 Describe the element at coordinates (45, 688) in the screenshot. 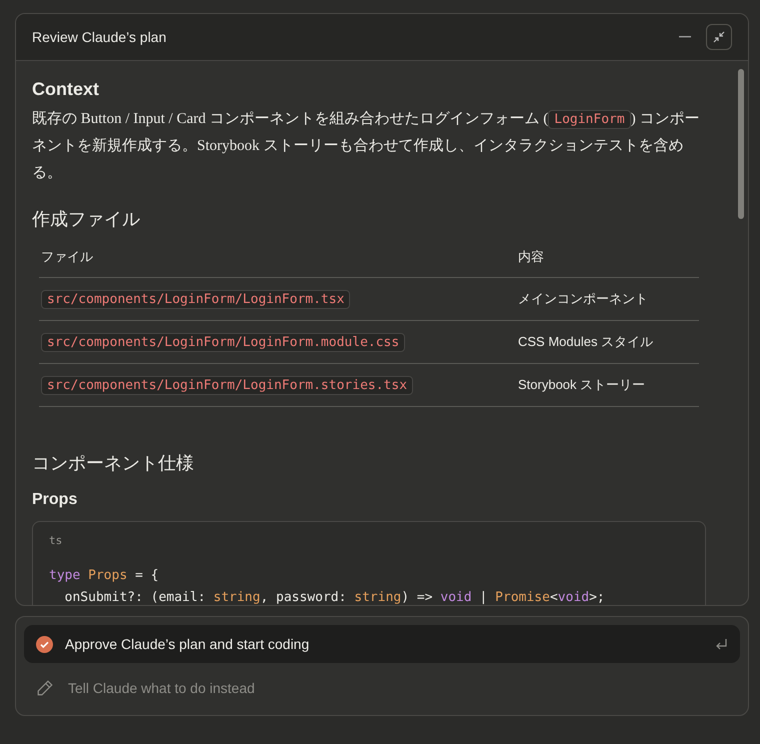

I see `pencil-icon` at that location.